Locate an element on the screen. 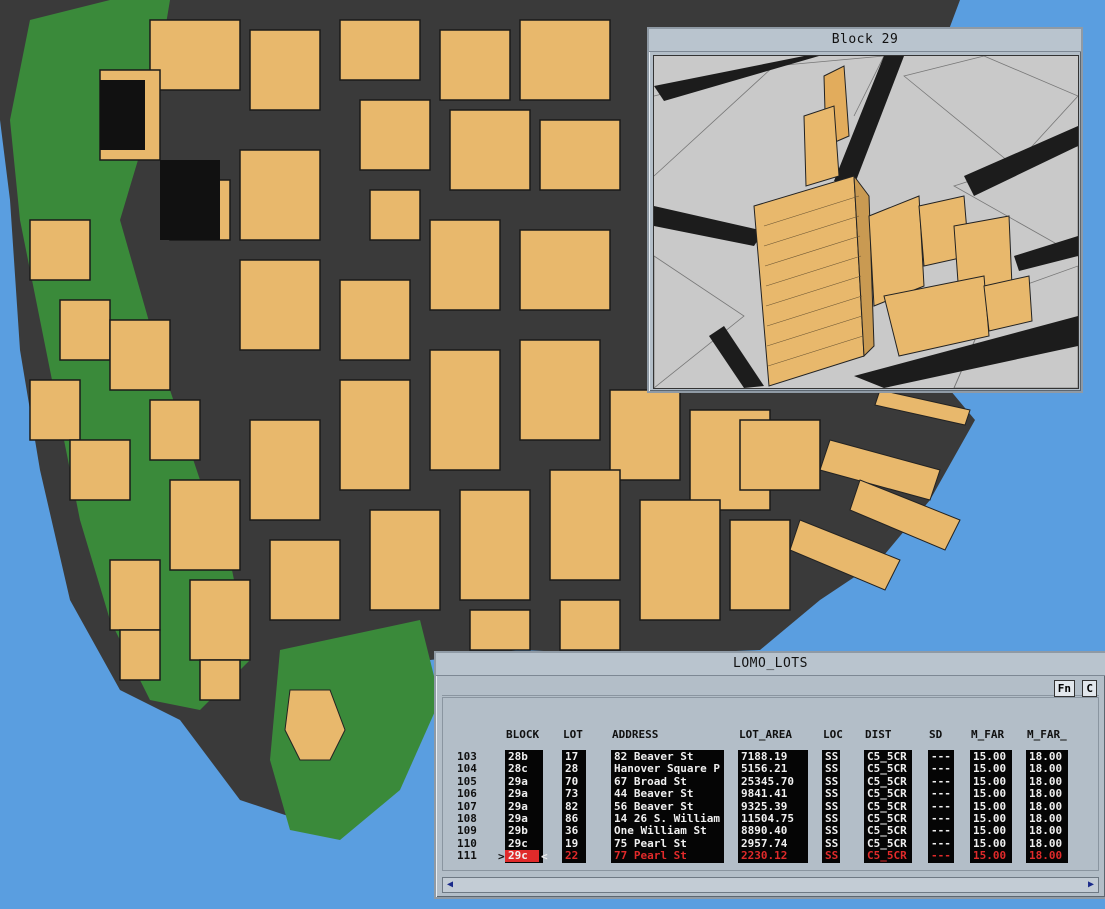 Image resolution: width=1105 pixels, height=909 pixels. block-3d-viewport is located at coordinates (866, 222).